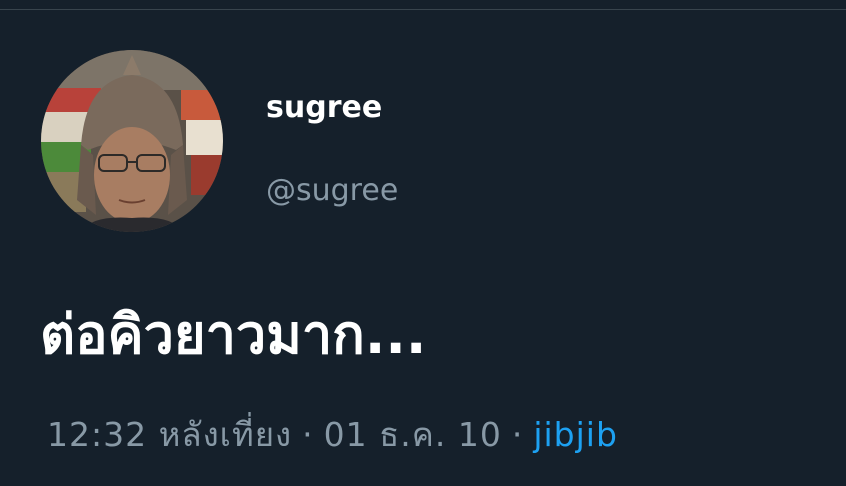 Image resolution: width=846 pixels, height=486 pixels. Describe the element at coordinates (575, 434) in the screenshot. I see `tweet-source-link: jibjib` at that location.